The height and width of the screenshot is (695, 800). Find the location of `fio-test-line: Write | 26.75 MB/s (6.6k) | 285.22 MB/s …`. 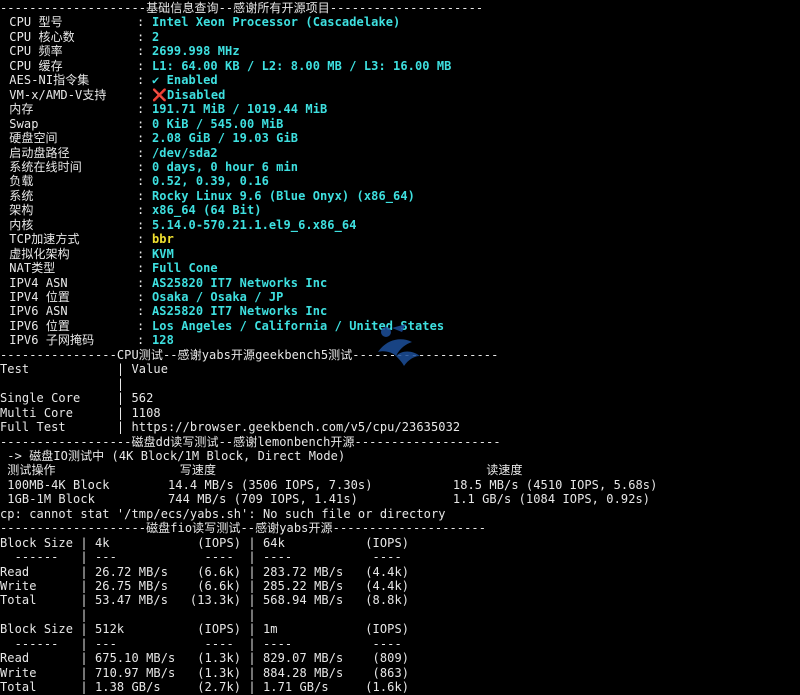

fio-test-line: Write | 26.75 MB/s (6.6k) | 285.22 MB/s … is located at coordinates (205, 586).